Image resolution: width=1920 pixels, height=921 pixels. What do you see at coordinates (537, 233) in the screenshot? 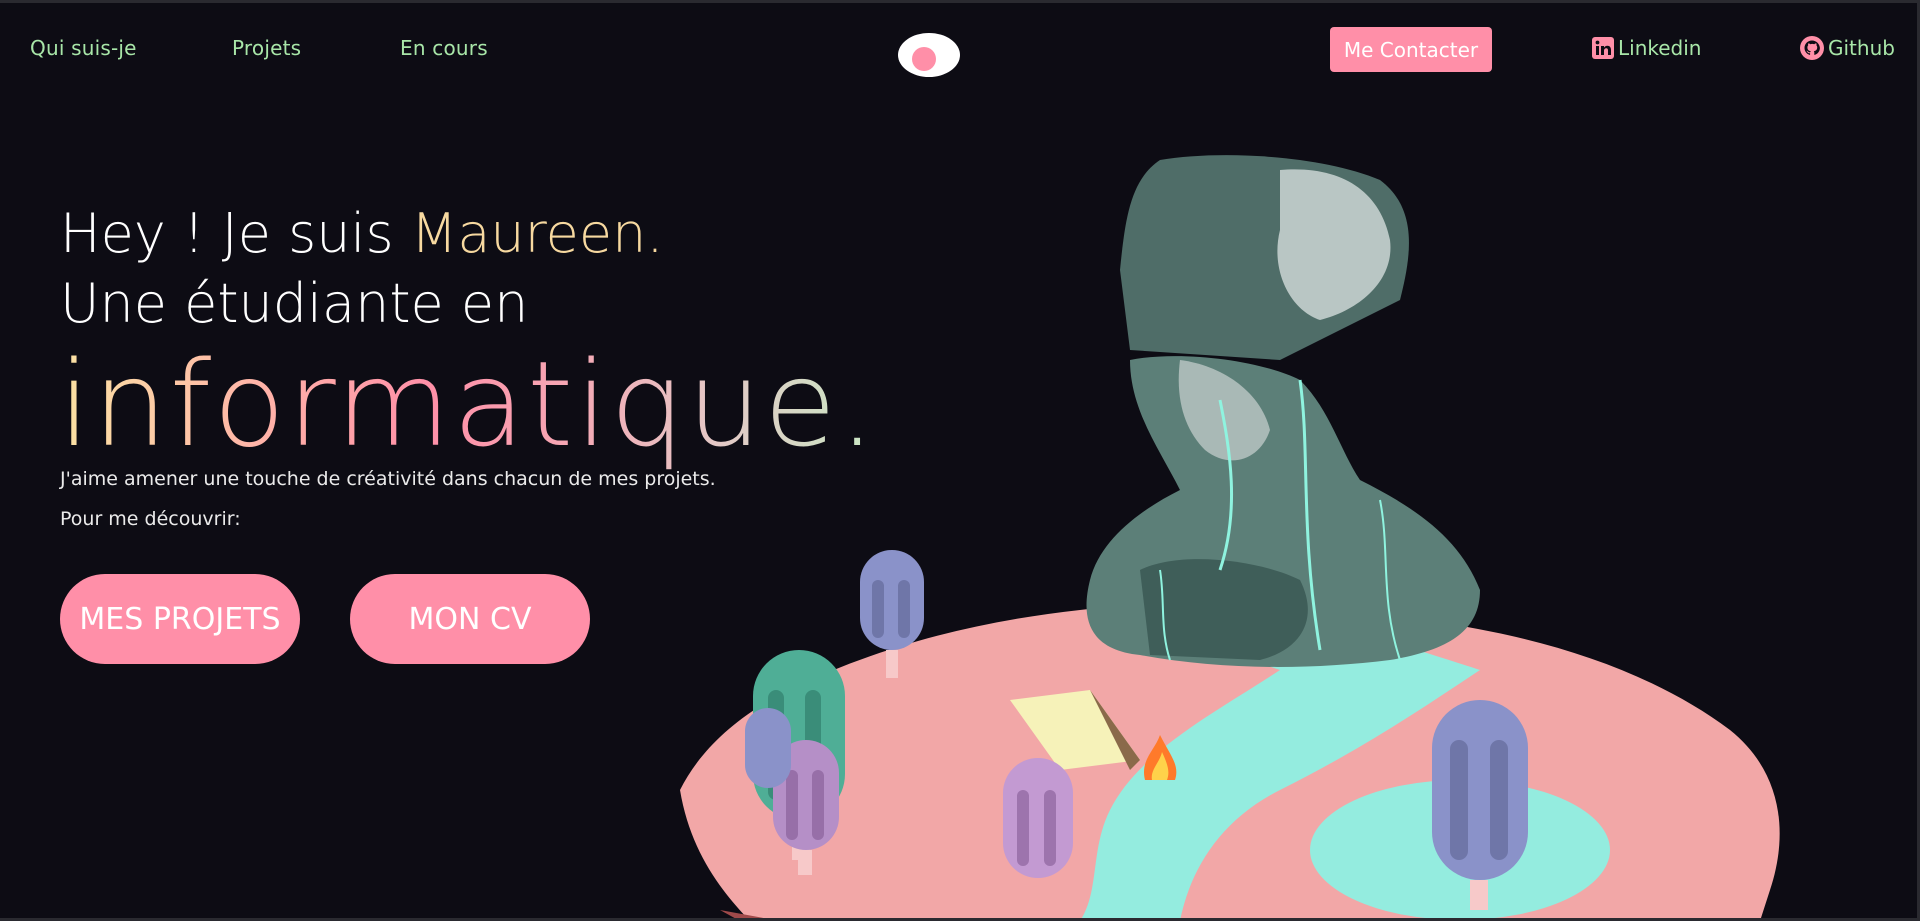
I see `hero-name: Maureen.` at bounding box center [537, 233].